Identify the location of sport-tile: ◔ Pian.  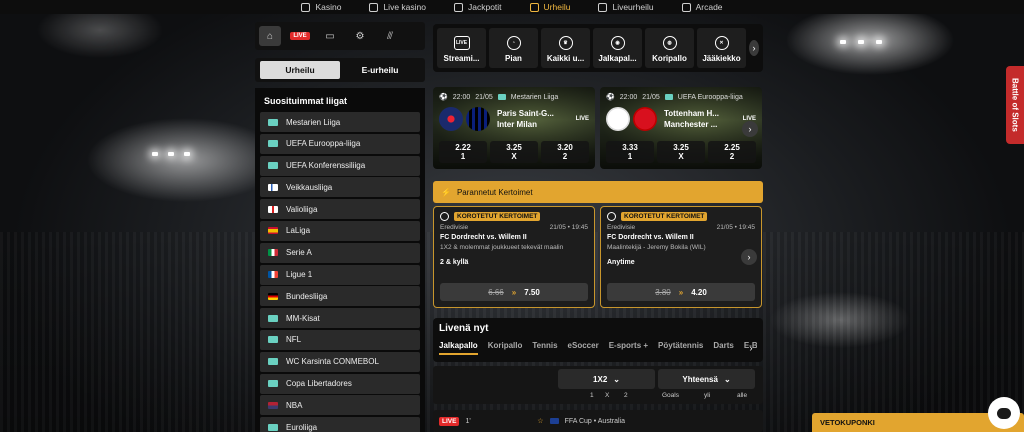
(513, 48).